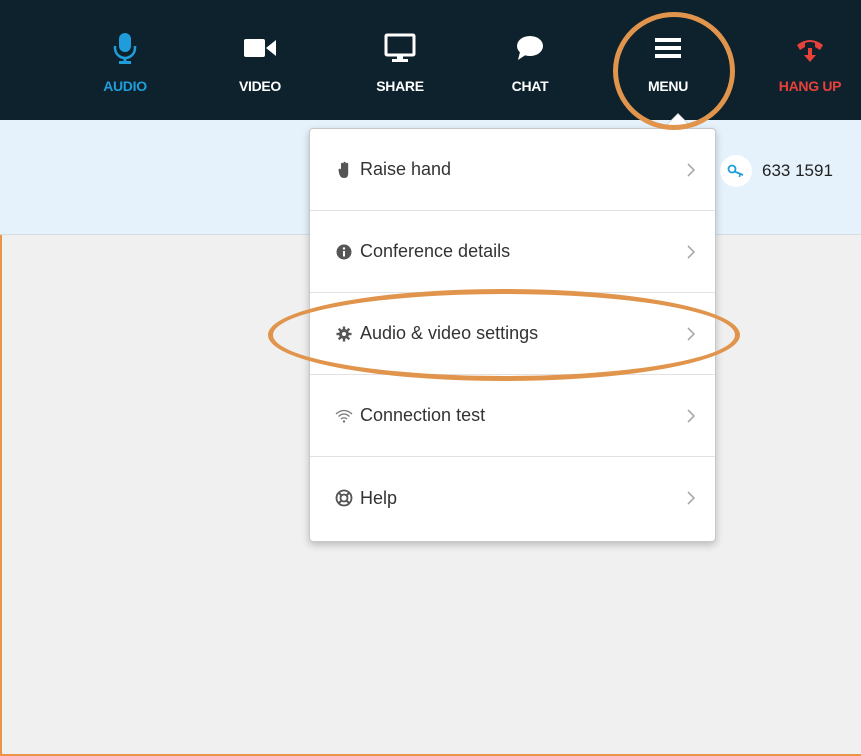 The width and height of the screenshot is (861, 756). What do you see at coordinates (435, 251) in the screenshot?
I see `menu-item-label: Conference details` at bounding box center [435, 251].